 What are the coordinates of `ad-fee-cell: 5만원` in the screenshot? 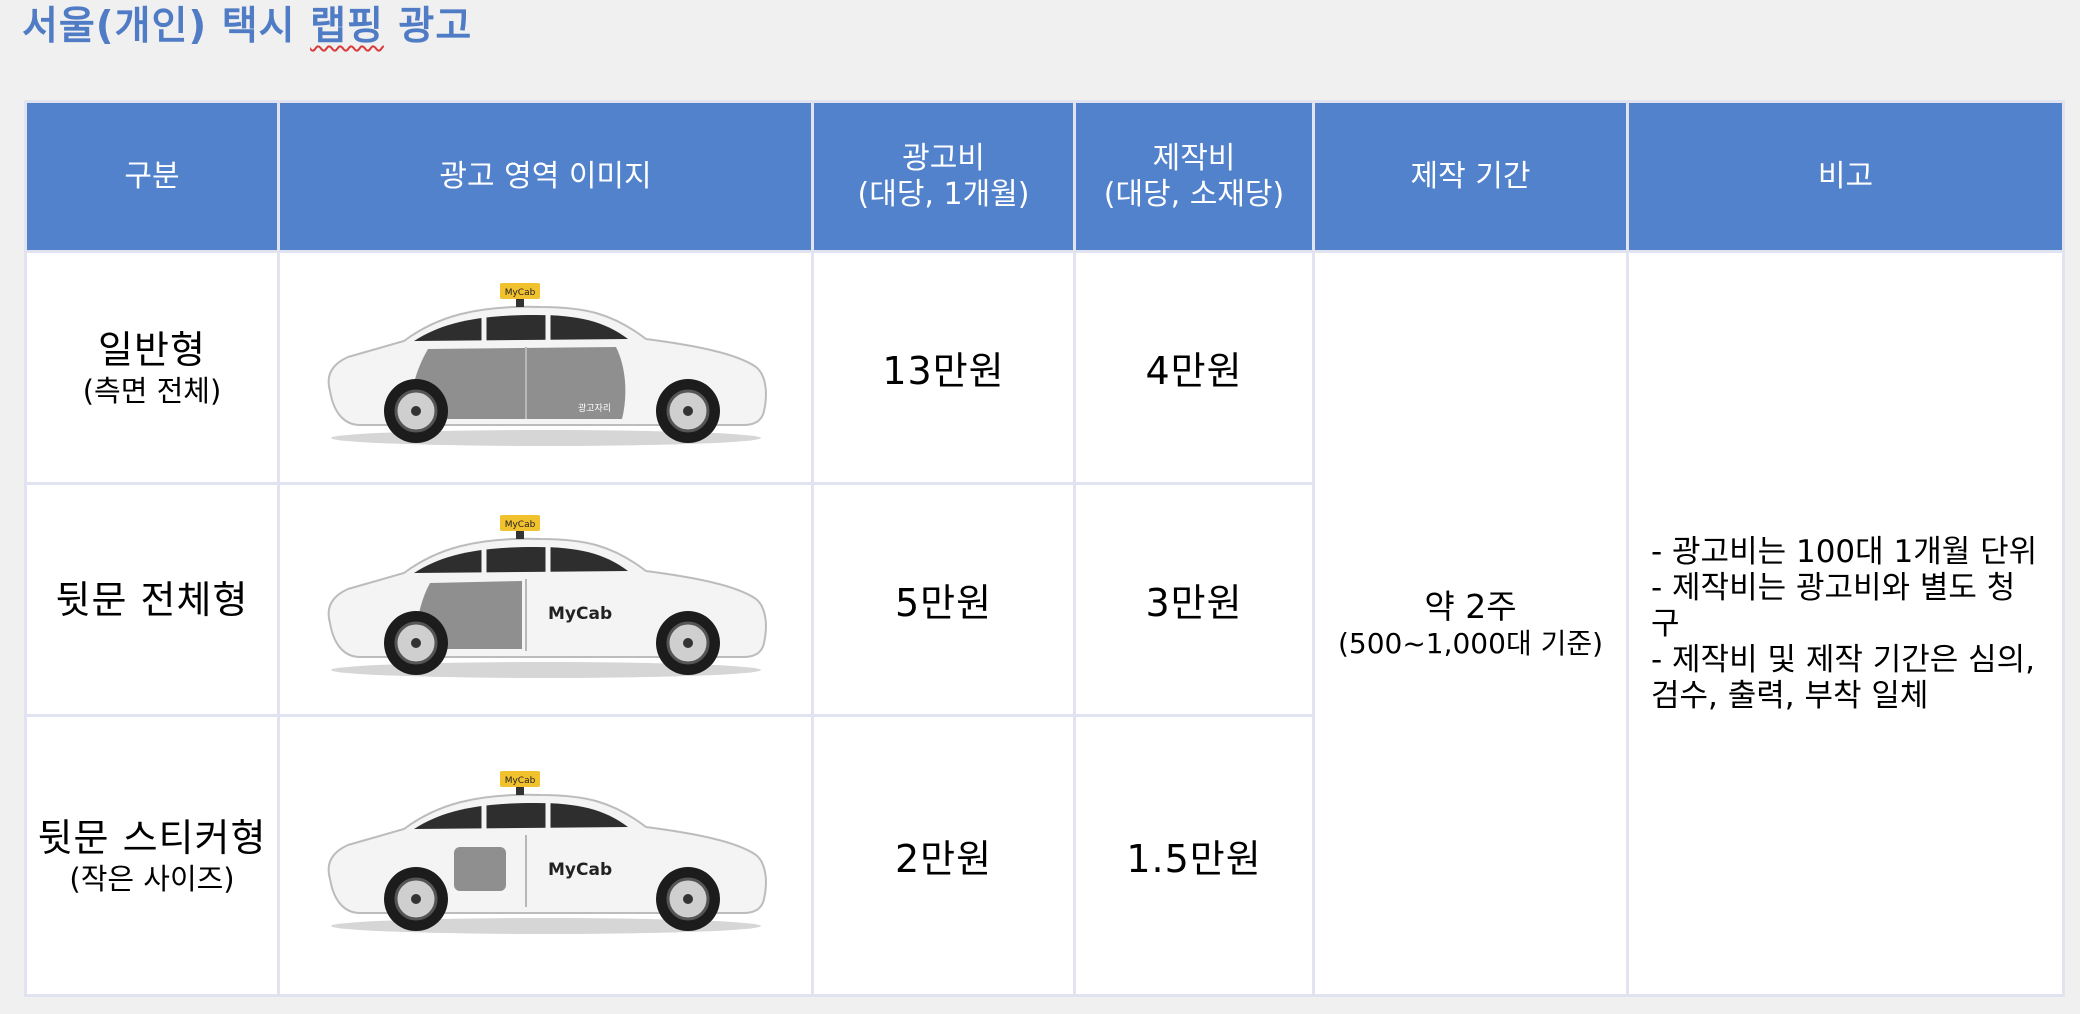 It's located at (943, 599).